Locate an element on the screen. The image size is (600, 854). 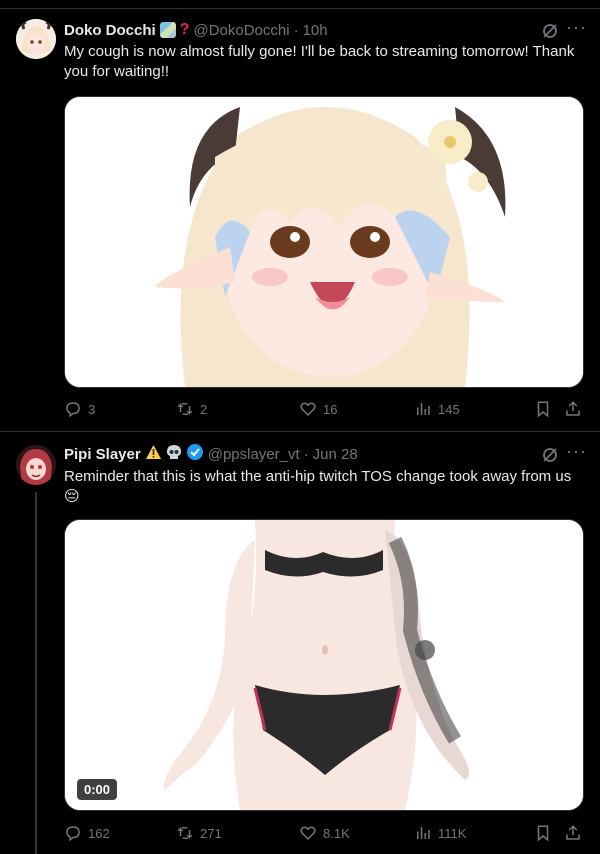
like-count: 8.1K is located at coordinates (336, 833).